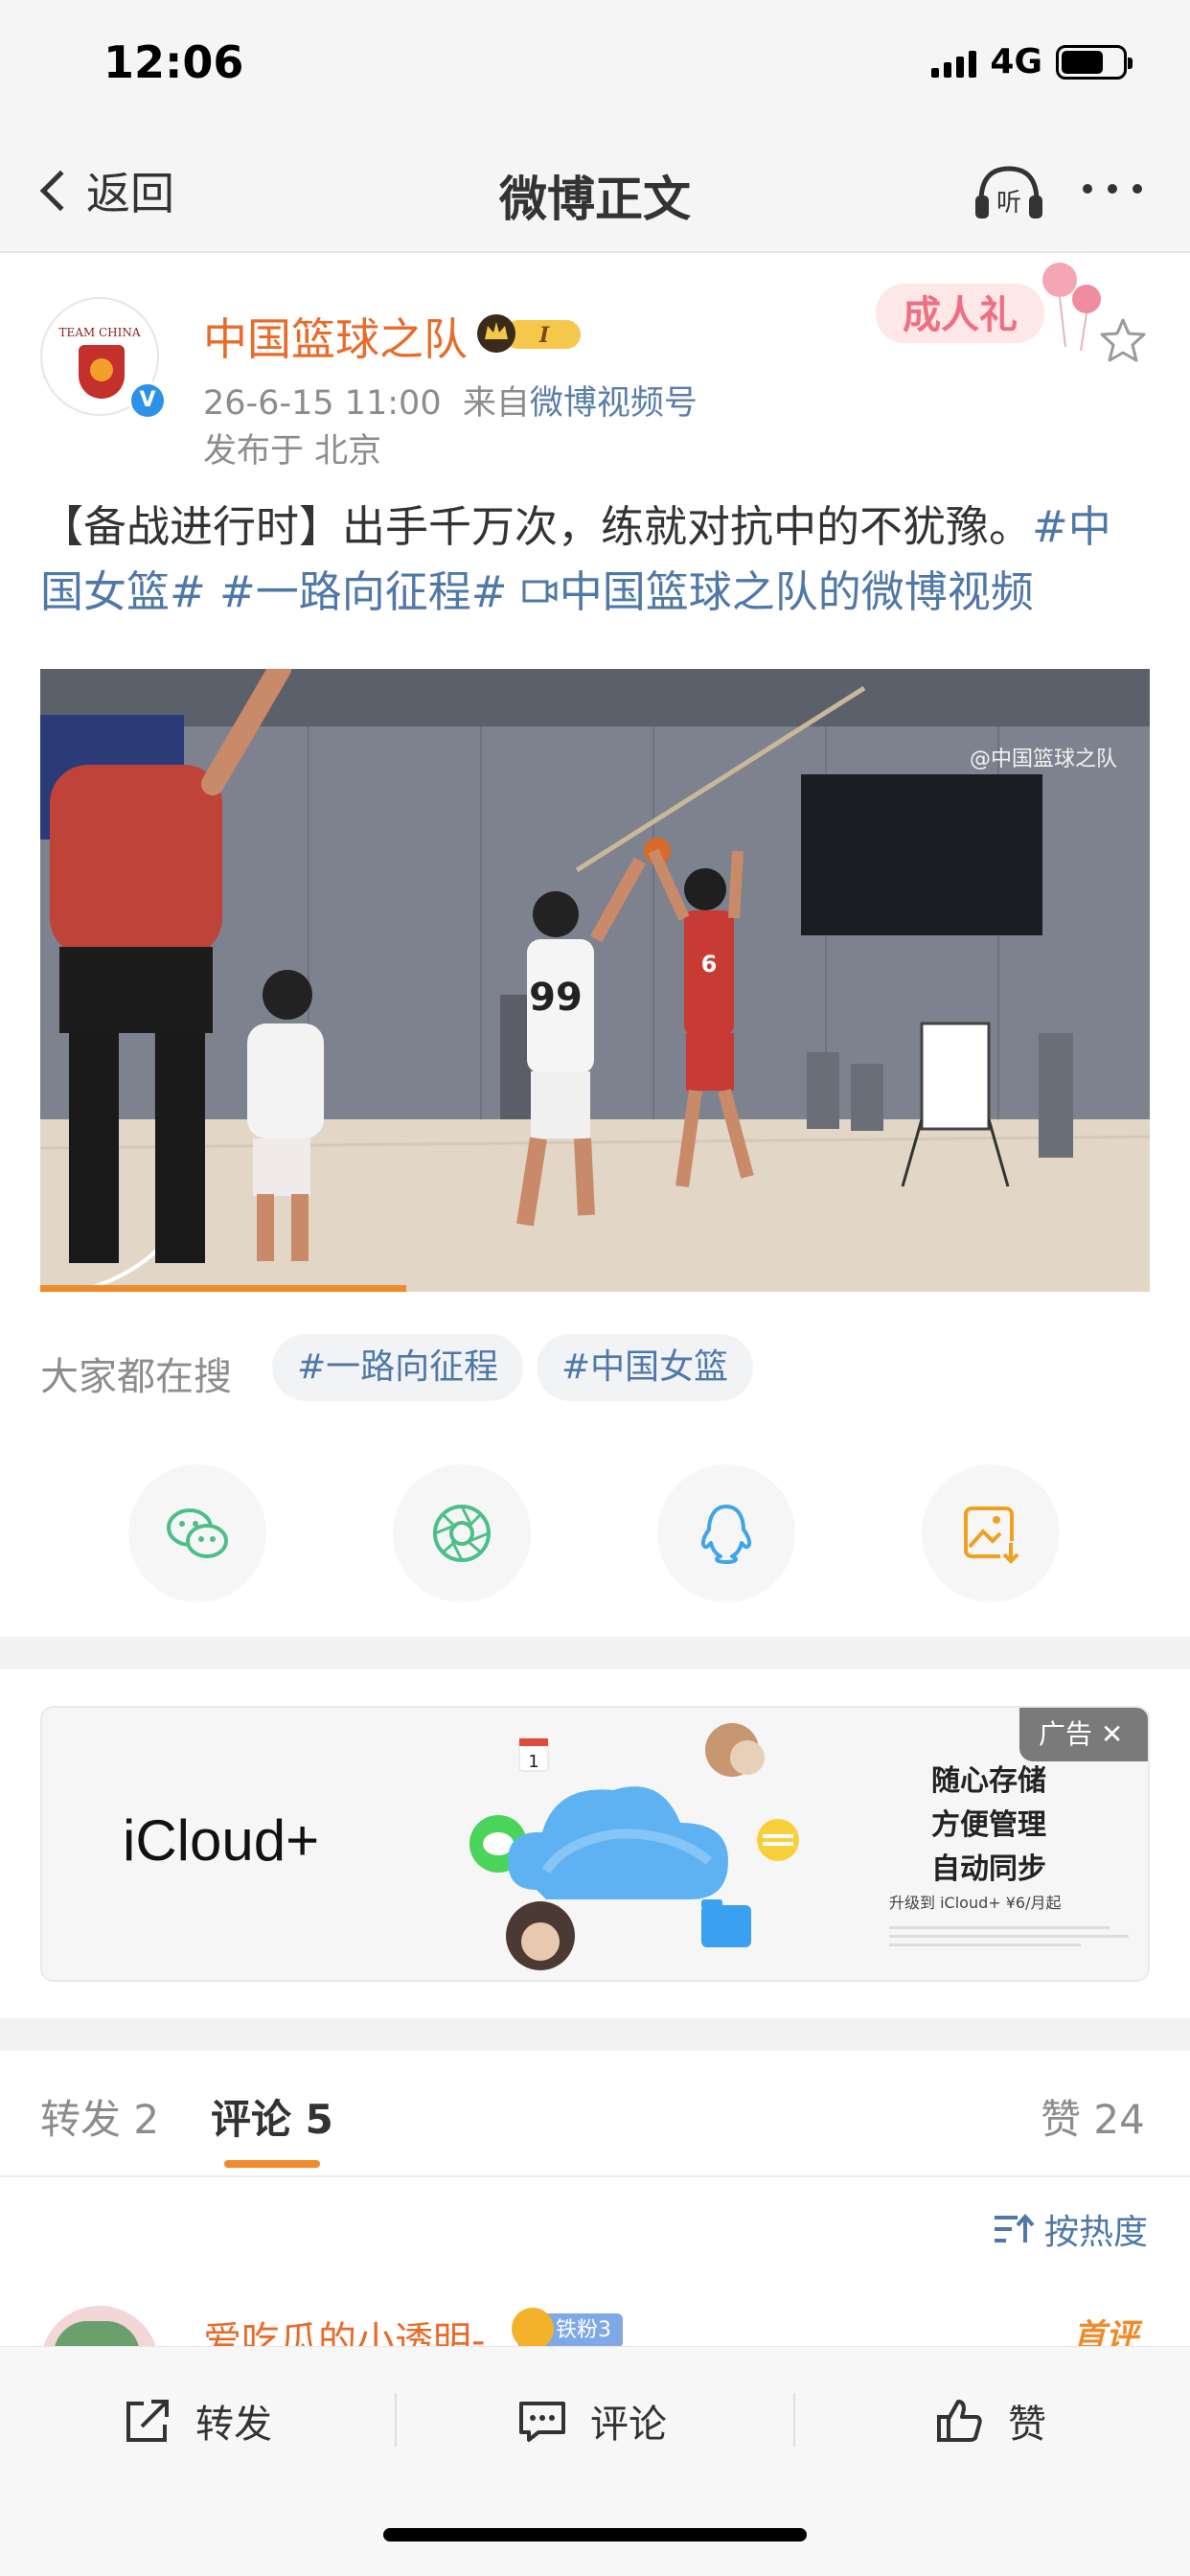 The height and width of the screenshot is (2576, 1190). What do you see at coordinates (1097, 2232) in the screenshot?
I see `sort-label: 按热度` at bounding box center [1097, 2232].